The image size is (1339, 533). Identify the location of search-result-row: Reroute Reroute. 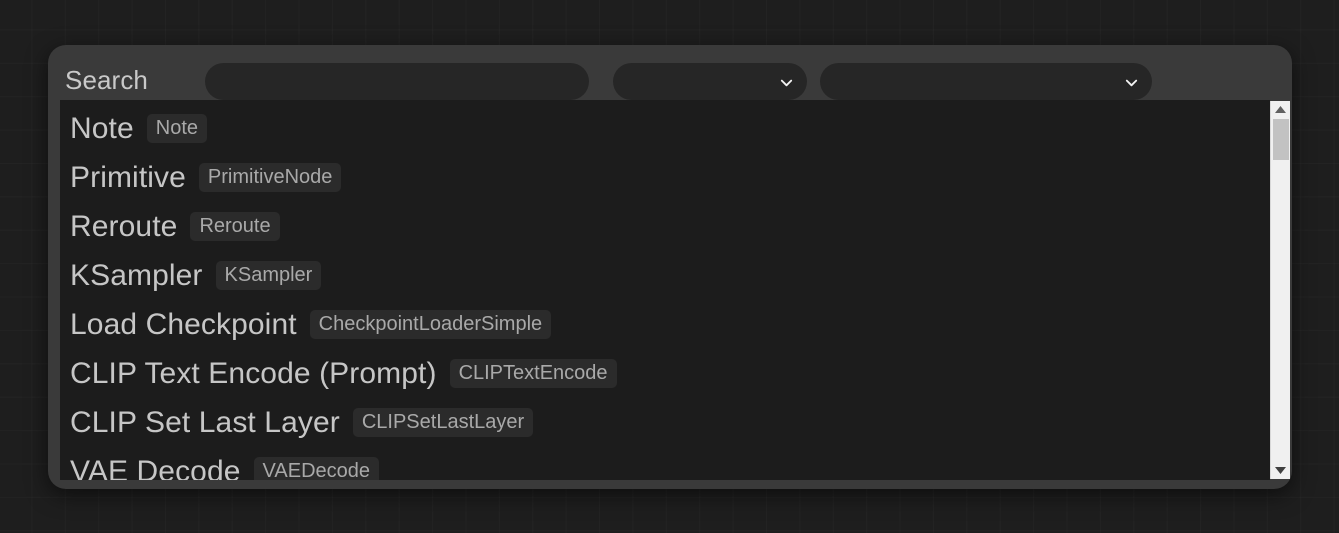
(665, 226).